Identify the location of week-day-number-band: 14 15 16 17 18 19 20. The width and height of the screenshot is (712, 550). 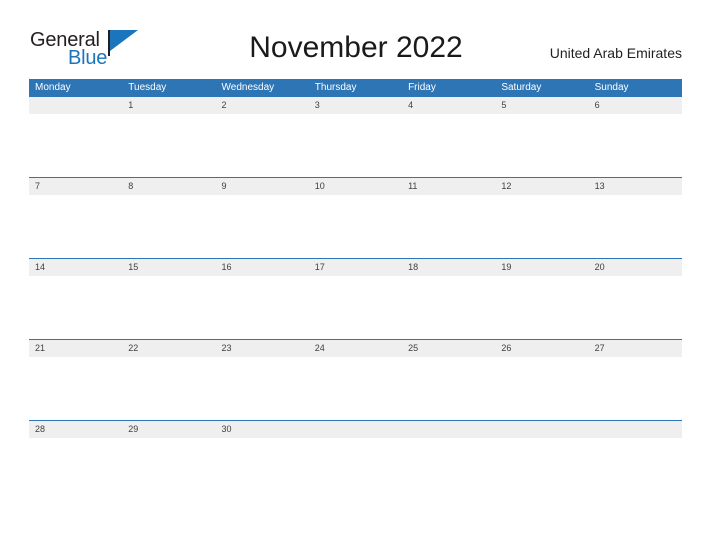
(355, 267).